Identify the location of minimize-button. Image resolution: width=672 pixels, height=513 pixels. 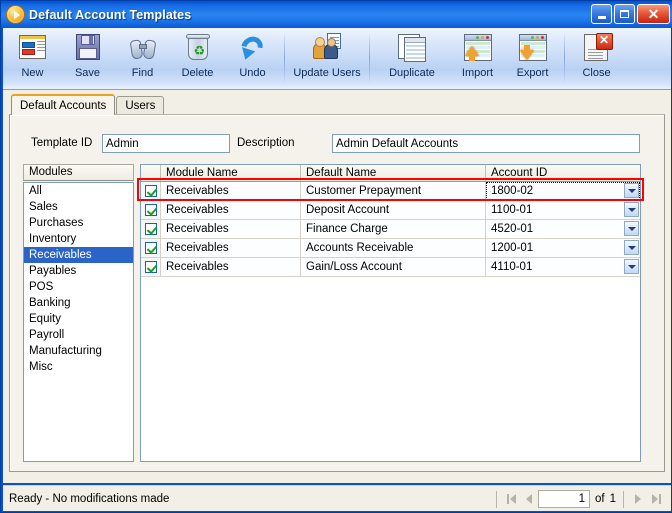
(601, 14).